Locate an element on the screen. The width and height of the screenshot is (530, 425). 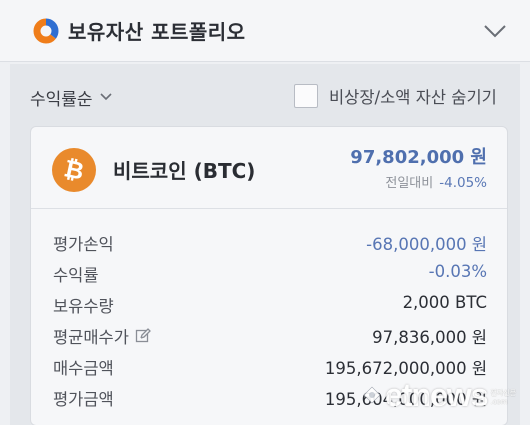
row-value: 97,836,000 원 is located at coordinates (429, 337).